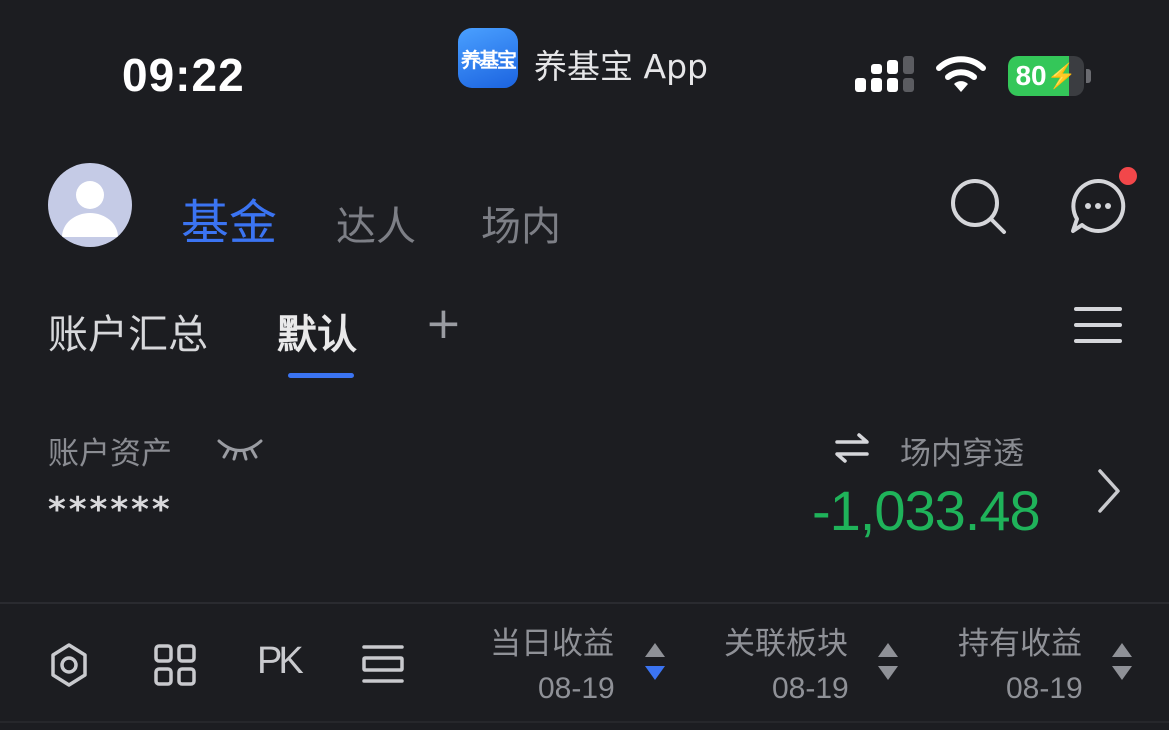 The width and height of the screenshot is (1169, 730). What do you see at coordinates (786, 640) in the screenshot?
I see `column-related-sector: 关联板块` at bounding box center [786, 640].